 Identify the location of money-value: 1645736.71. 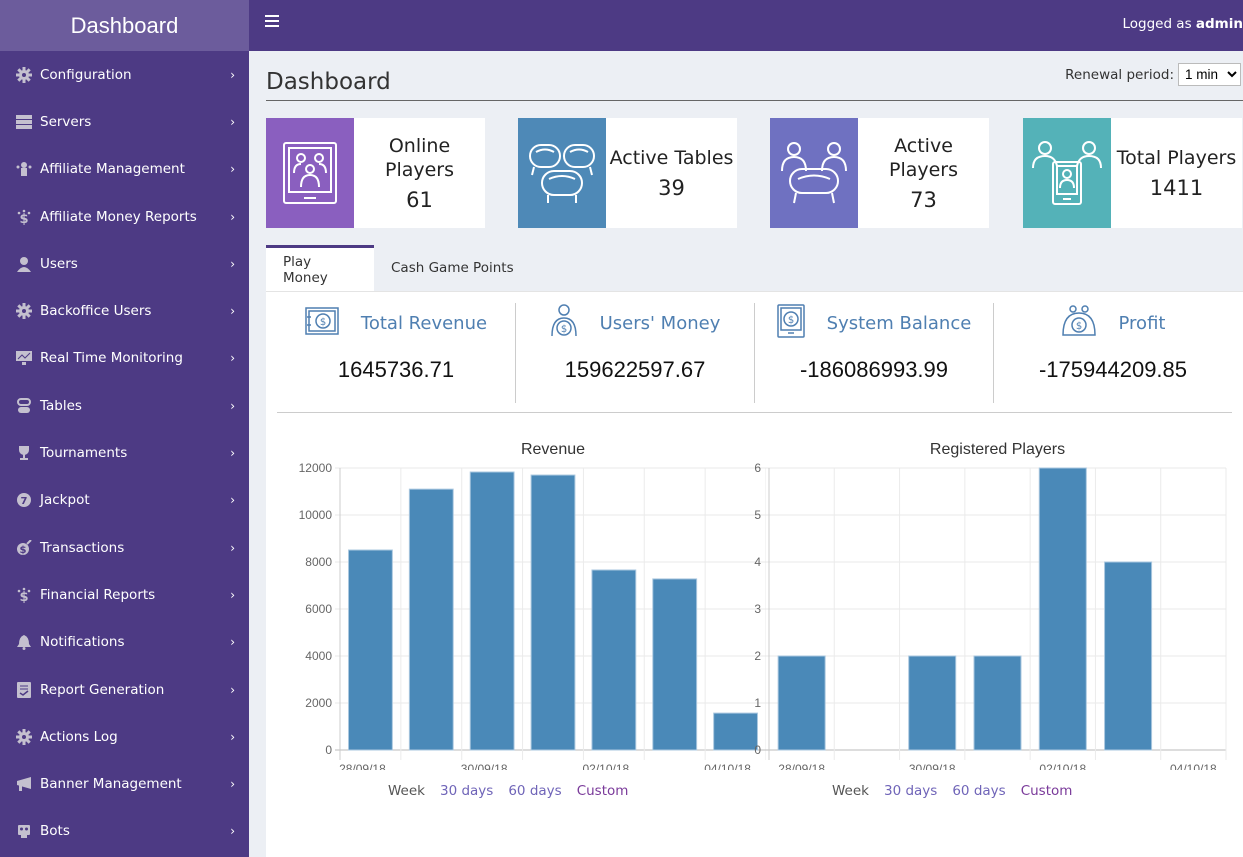
(396, 369).